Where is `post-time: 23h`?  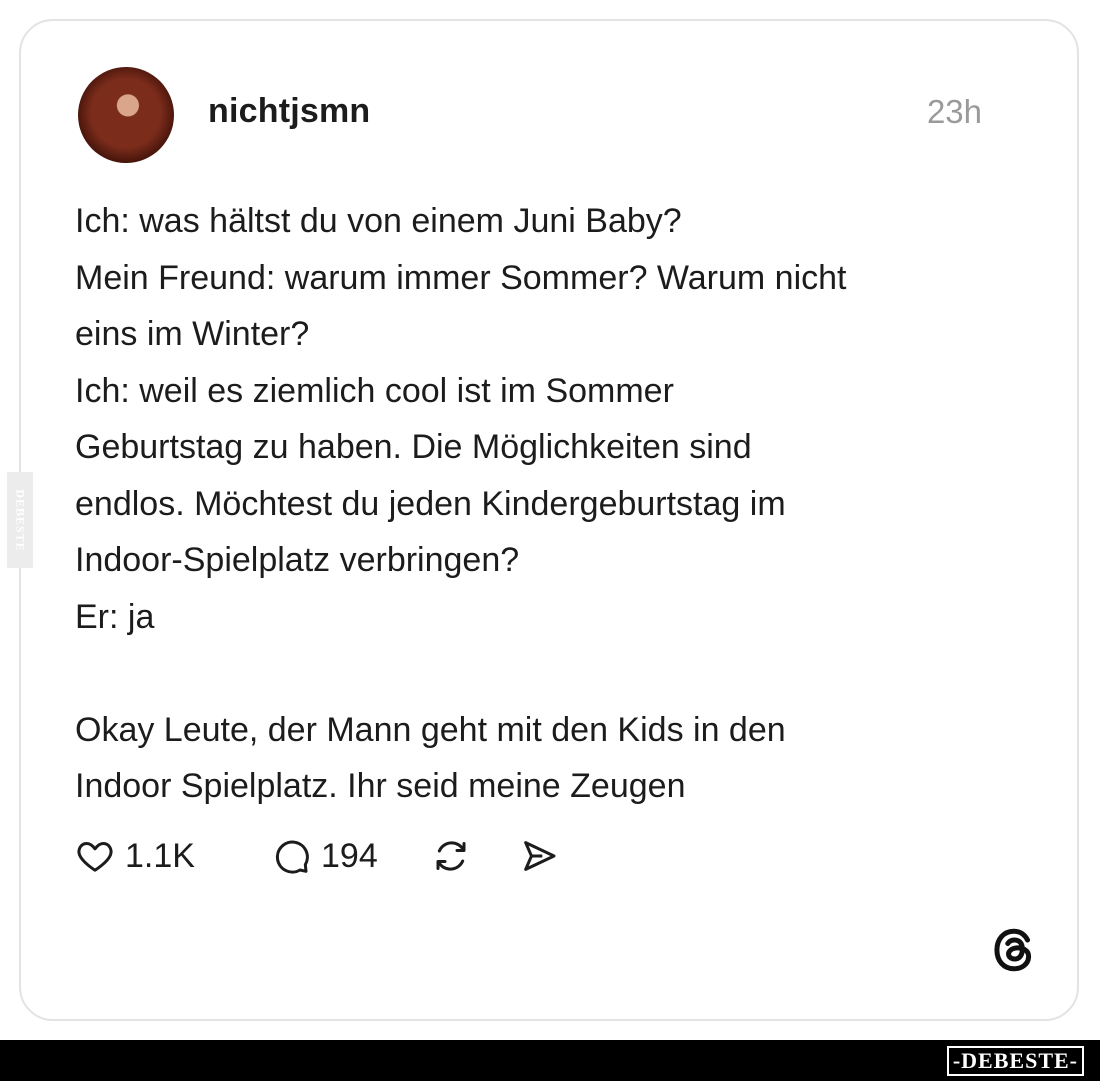 post-time: 23h is located at coordinates (954, 111).